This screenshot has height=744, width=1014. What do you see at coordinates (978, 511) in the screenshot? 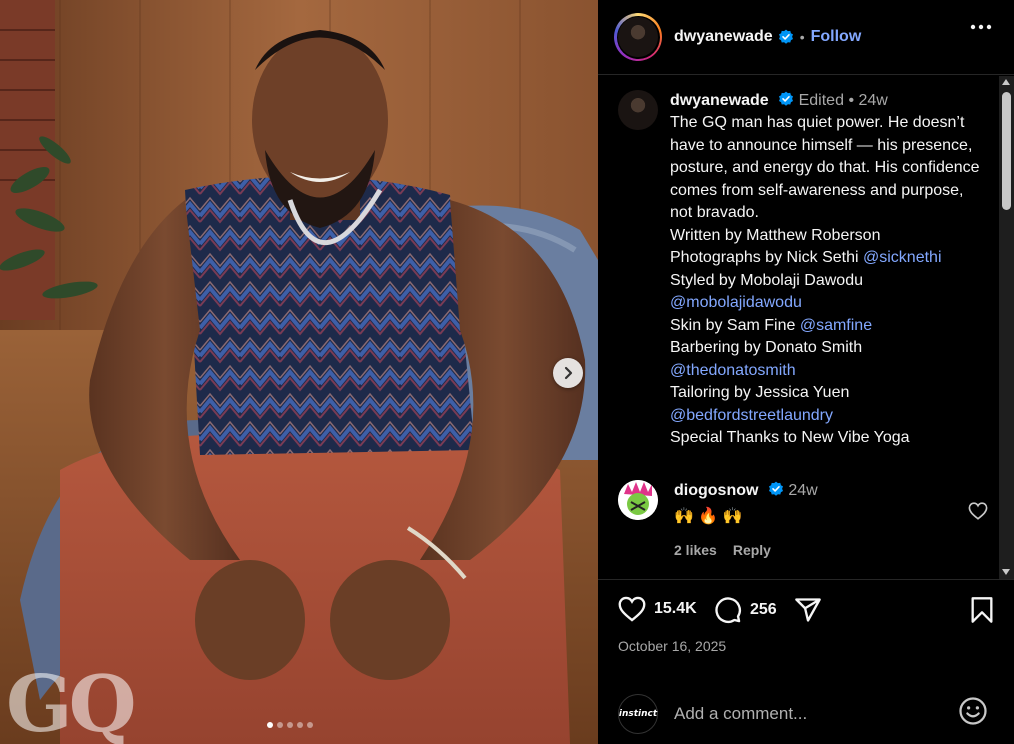
I see `comment-heart-icon` at bounding box center [978, 511].